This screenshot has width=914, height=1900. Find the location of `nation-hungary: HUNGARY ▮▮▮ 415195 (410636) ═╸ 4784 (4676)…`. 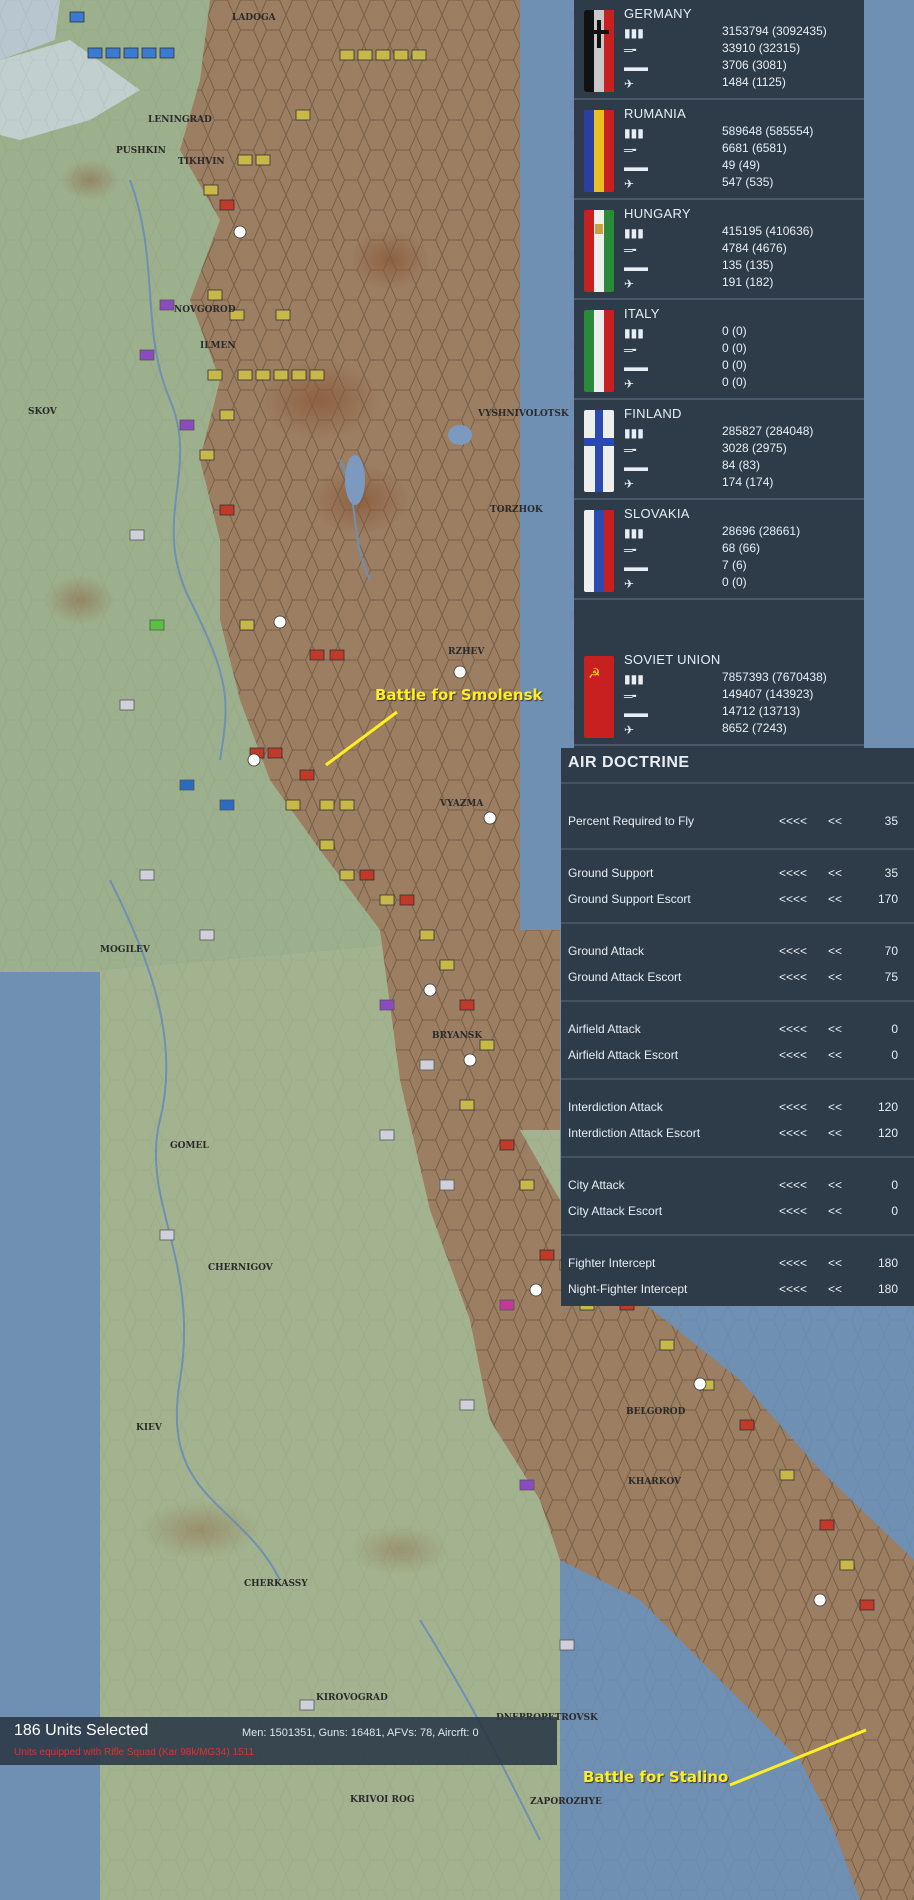

nation-hungary: HUNGARY ▮▮▮ 415195 (410636) ═╸ 4784 (4676)… is located at coordinates (719, 251).